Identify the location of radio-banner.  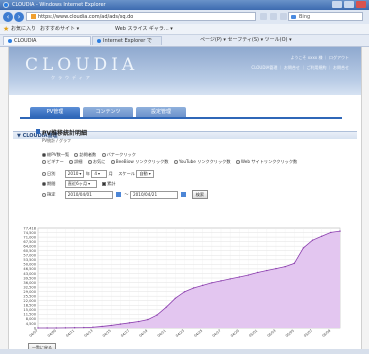
(103, 155).